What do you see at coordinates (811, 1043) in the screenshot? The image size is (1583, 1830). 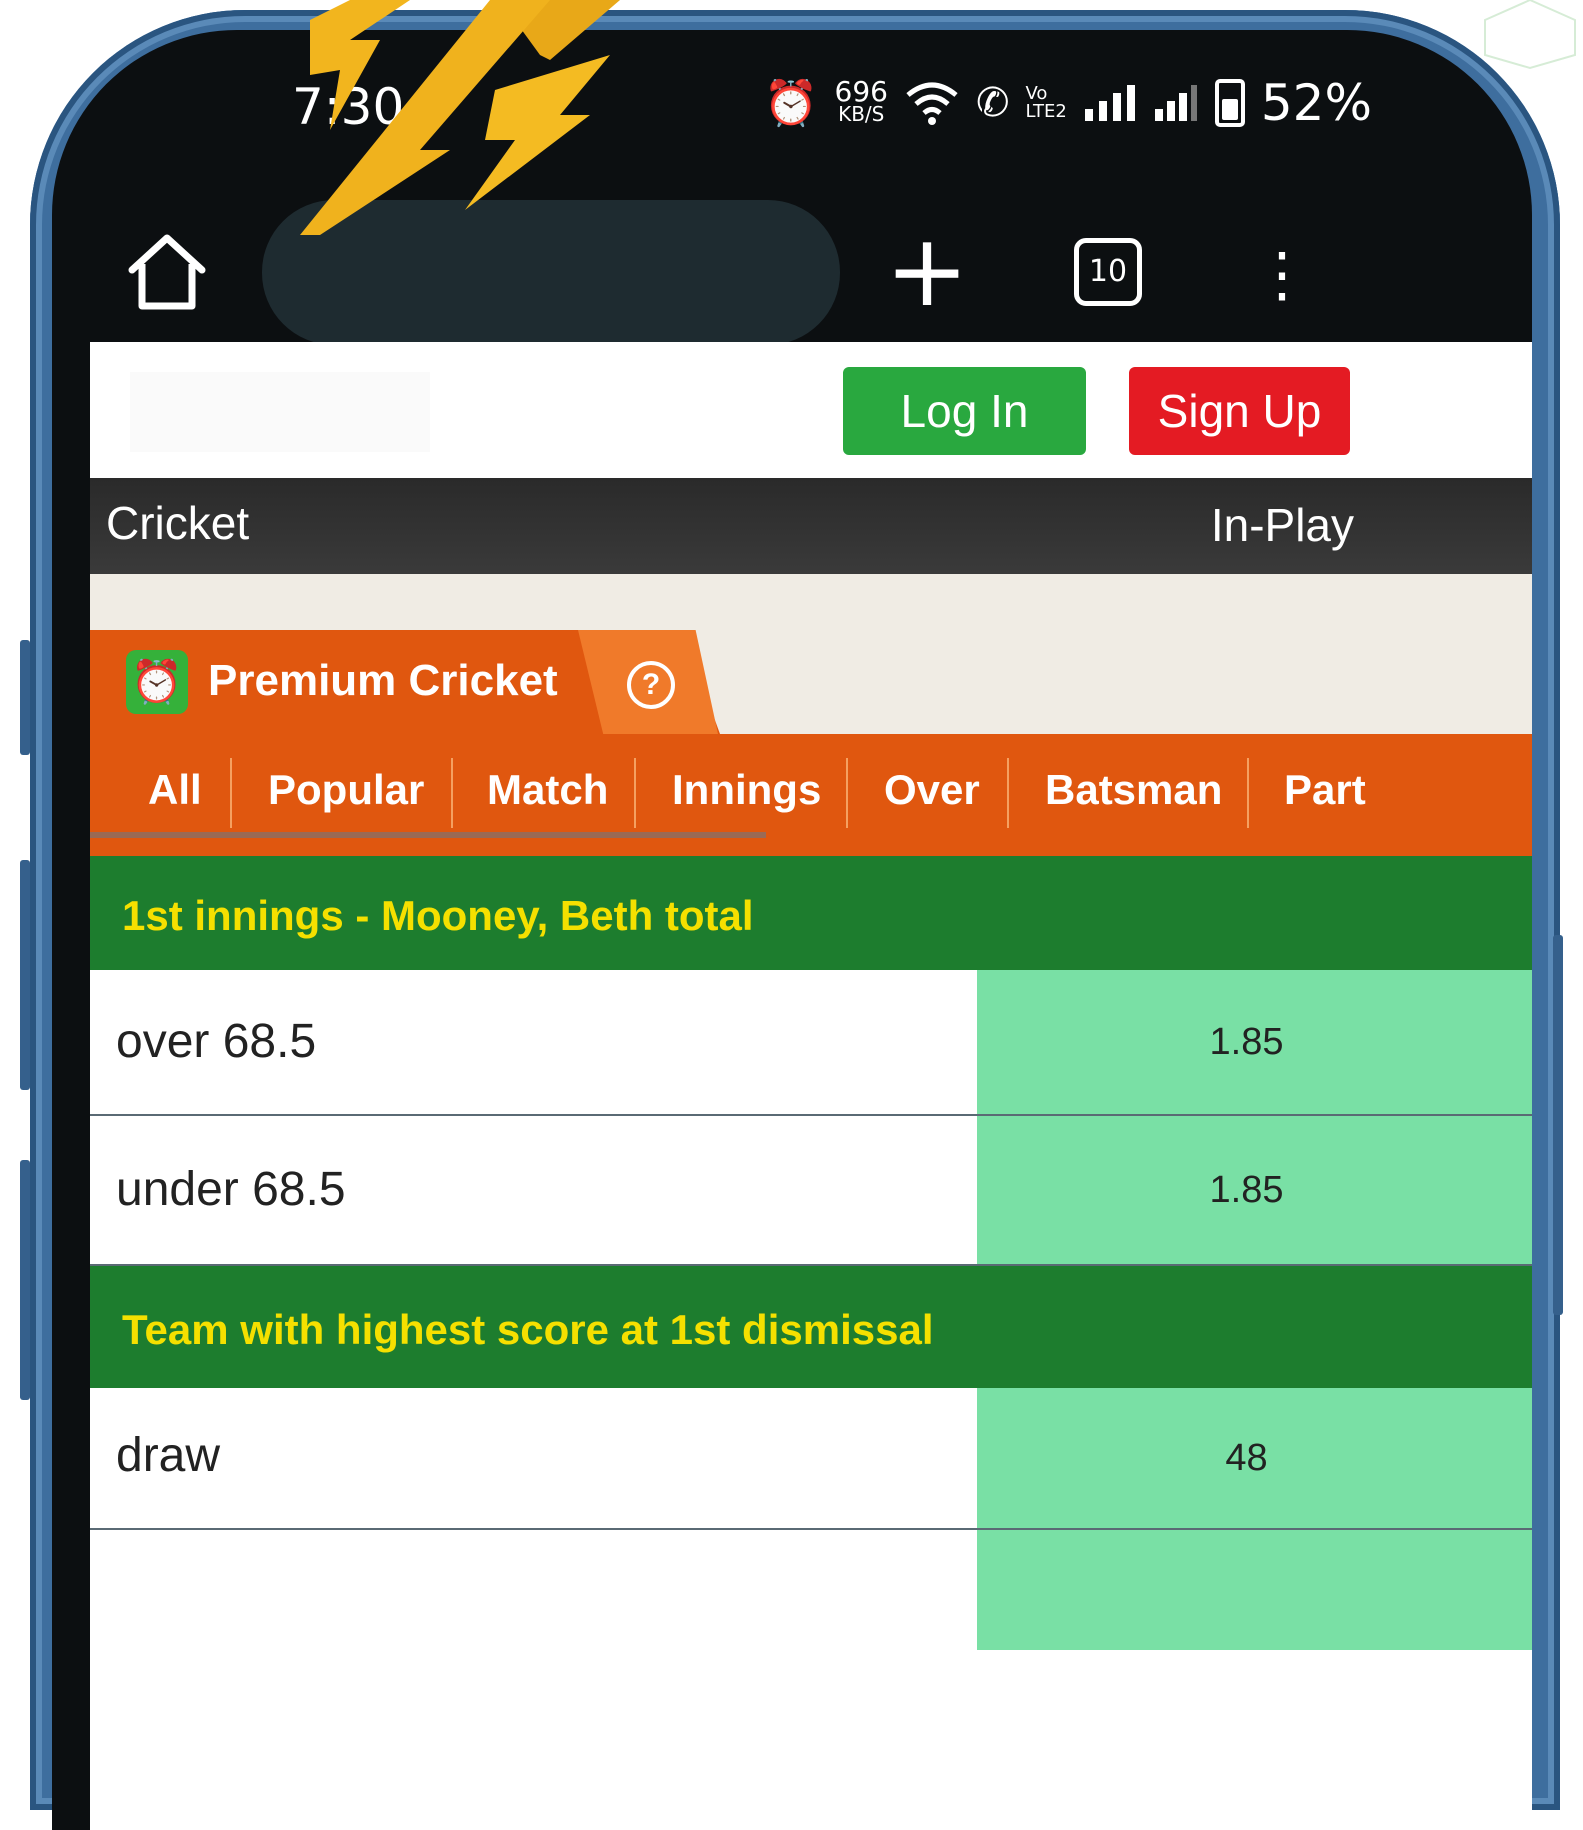 I see `selection-row: over 68.5 1.85` at bounding box center [811, 1043].